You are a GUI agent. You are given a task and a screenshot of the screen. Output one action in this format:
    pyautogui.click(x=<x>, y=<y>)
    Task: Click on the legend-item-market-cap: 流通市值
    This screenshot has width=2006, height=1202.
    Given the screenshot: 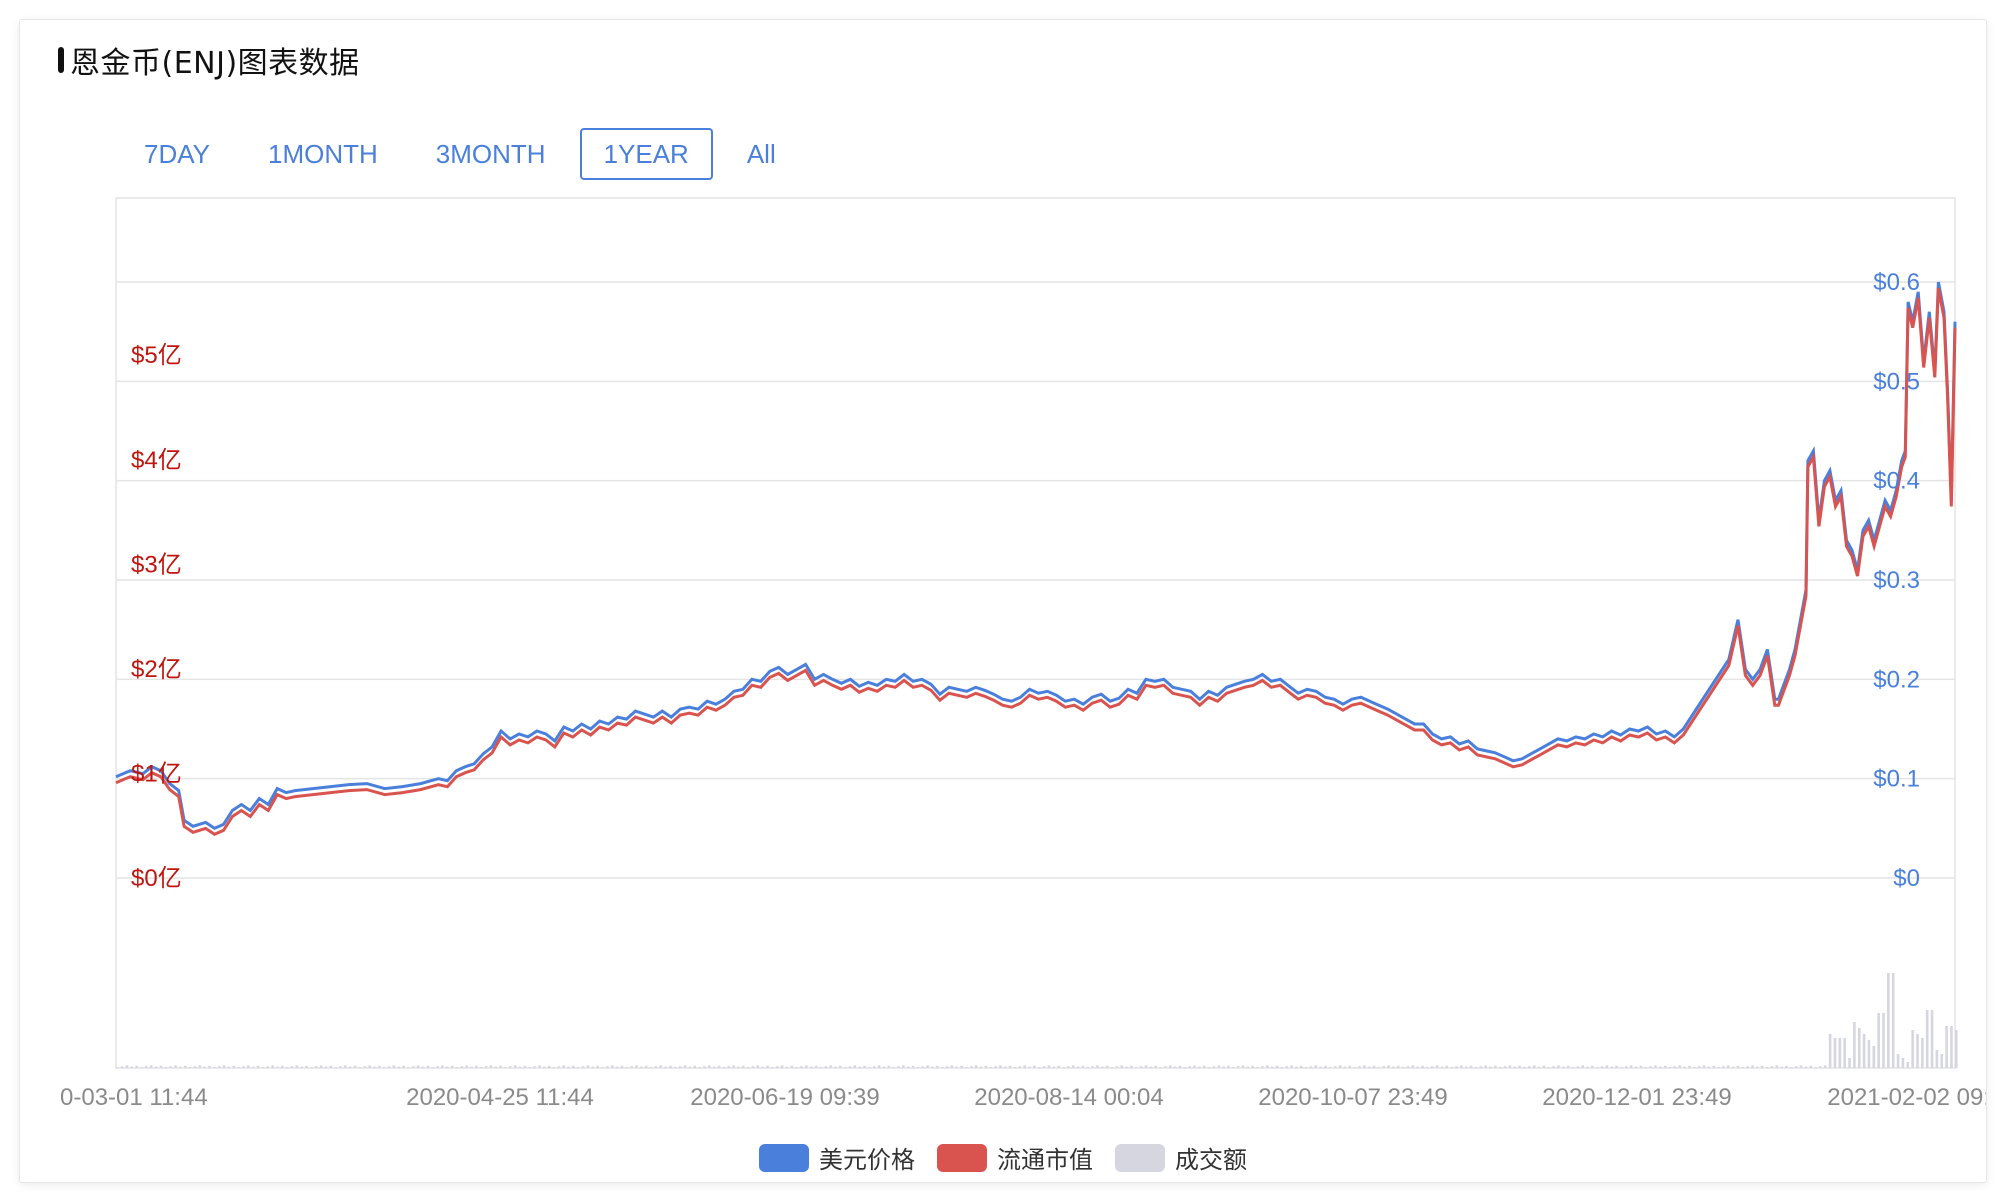 What is the action you would take?
    pyautogui.click(x=1015, y=1157)
    